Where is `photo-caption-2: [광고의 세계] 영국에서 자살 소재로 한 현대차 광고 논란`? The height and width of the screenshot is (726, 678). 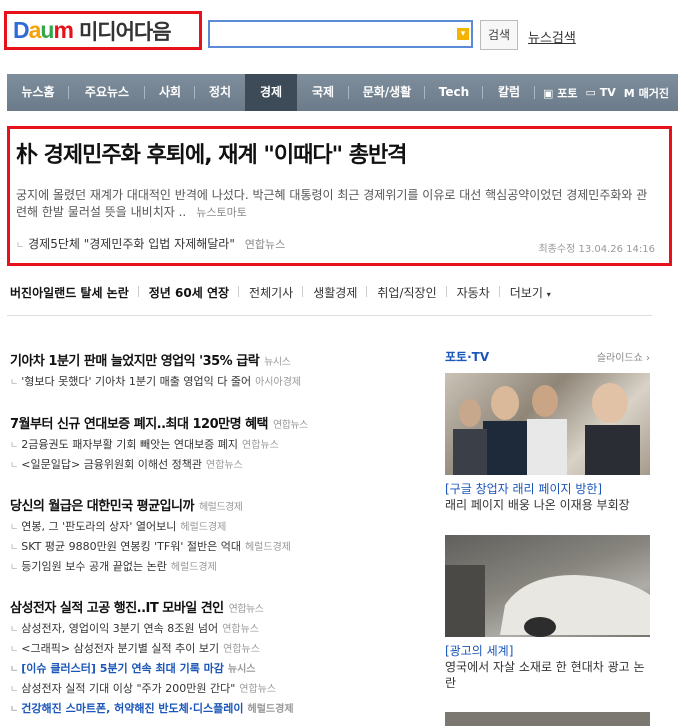
photo-caption-2: [광고의 세계] 영국에서 자살 소재로 한 현대차 광고 논란 is located at coordinates (550, 667).